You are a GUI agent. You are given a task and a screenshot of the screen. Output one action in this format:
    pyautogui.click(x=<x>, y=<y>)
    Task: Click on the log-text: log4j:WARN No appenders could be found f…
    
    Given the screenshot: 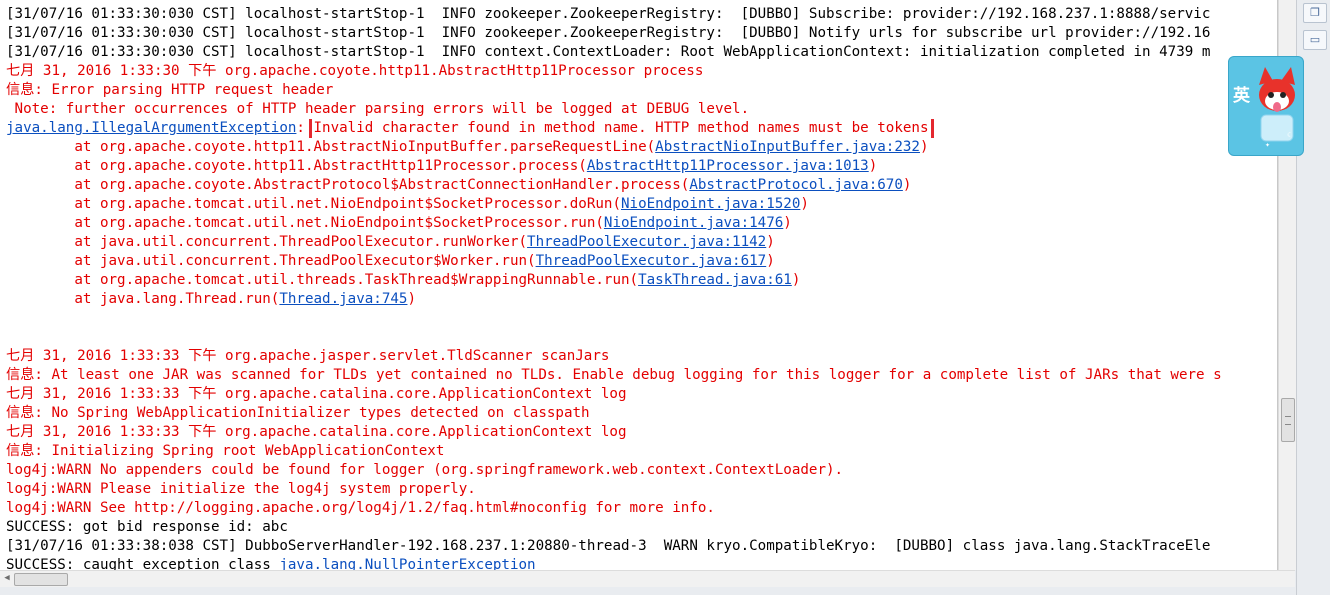 What is the action you would take?
    pyautogui.click(x=425, y=470)
    